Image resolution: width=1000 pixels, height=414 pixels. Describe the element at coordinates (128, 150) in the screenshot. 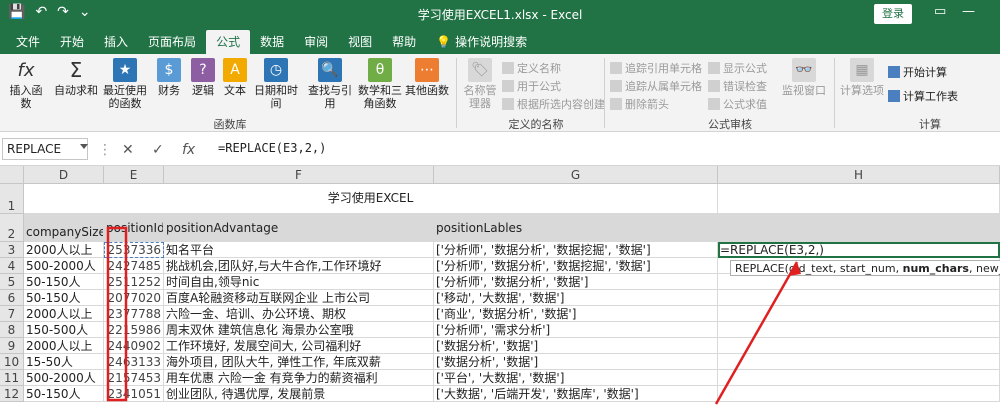

I see `cancel-icon: ✕` at that location.